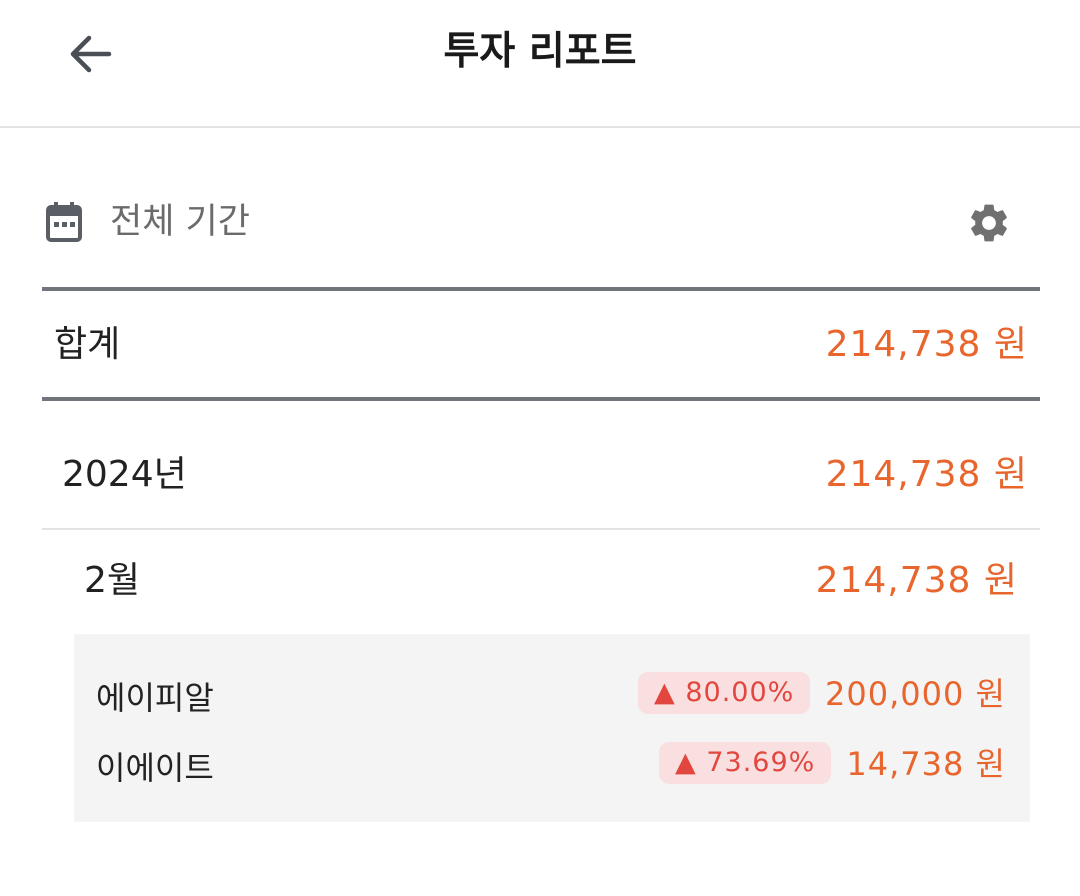  Describe the element at coordinates (915, 694) in the screenshot. I see `stock-amount: 200,000 원` at that location.